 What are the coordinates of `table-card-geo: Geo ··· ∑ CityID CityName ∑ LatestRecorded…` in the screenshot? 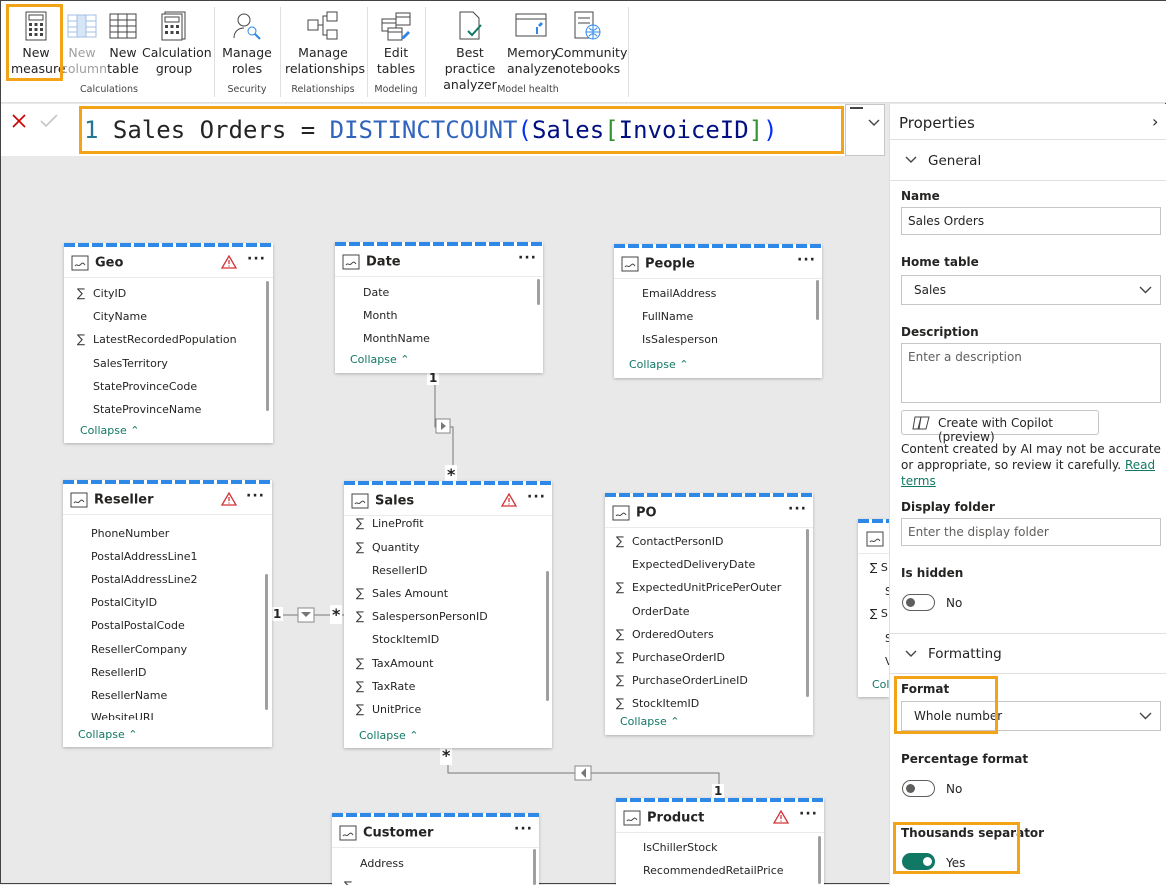 It's located at (168, 343).